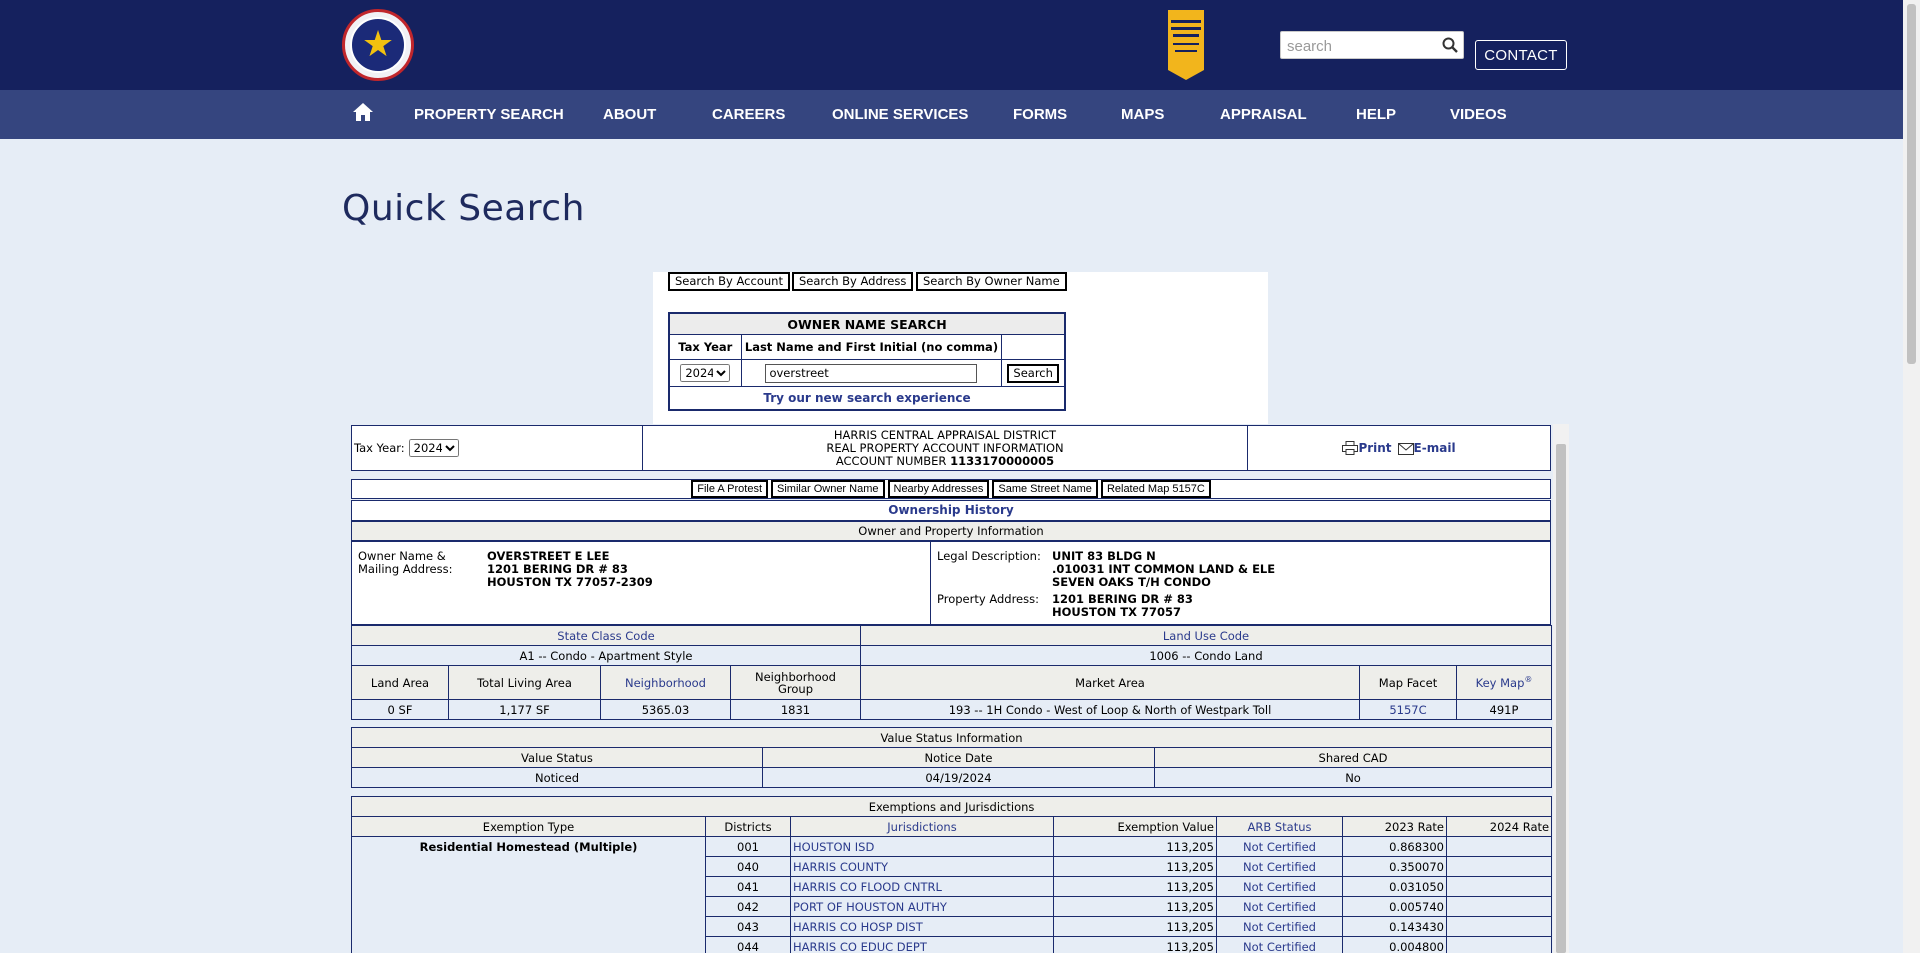 Image resolution: width=1920 pixels, height=953 pixels. I want to click on owner-section-header: Owner and Property Information, so click(951, 531).